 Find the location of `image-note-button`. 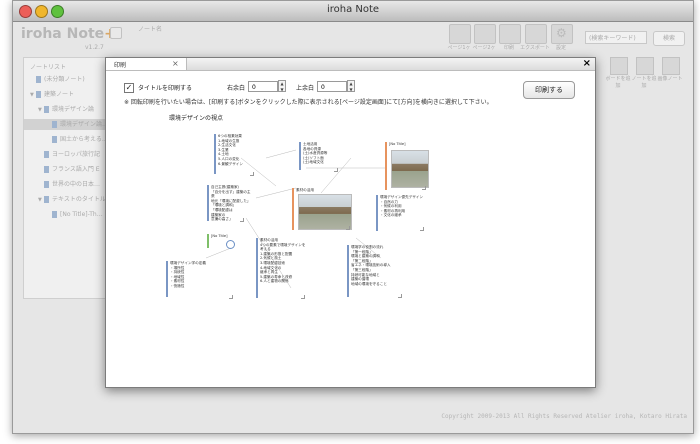

image-note-button is located at coordinates (671, 66).